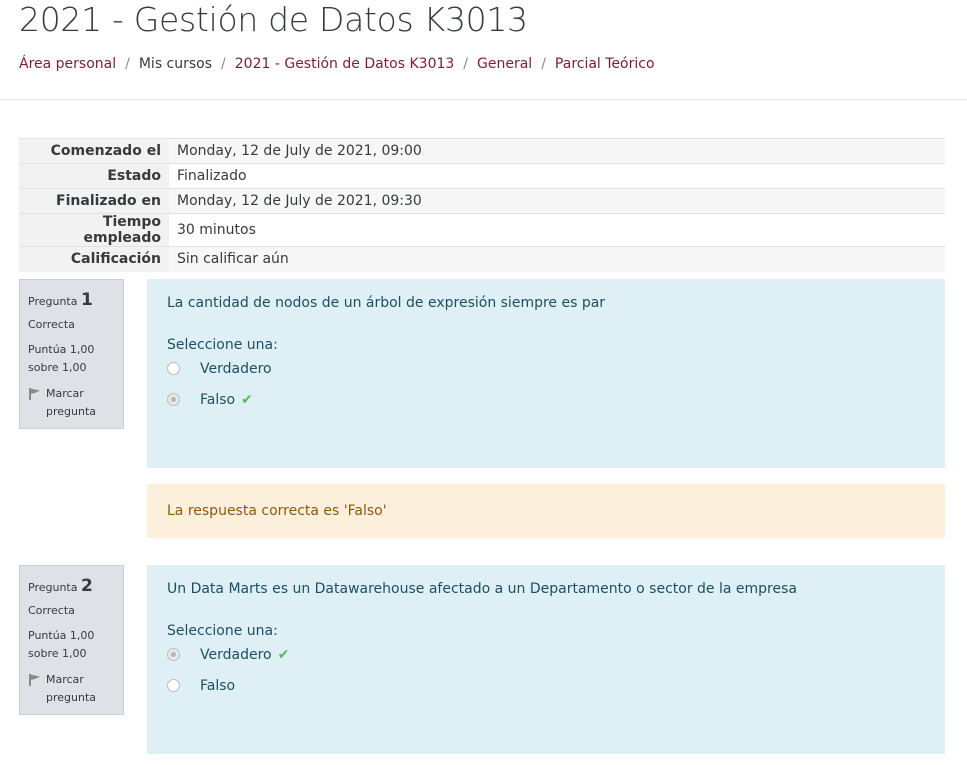 Image resolution: width=967 pixels, height=765 pixels. Describe the element at coordinates (94, 176) in the screenshot. I see `summary-label: Estado` at that location.